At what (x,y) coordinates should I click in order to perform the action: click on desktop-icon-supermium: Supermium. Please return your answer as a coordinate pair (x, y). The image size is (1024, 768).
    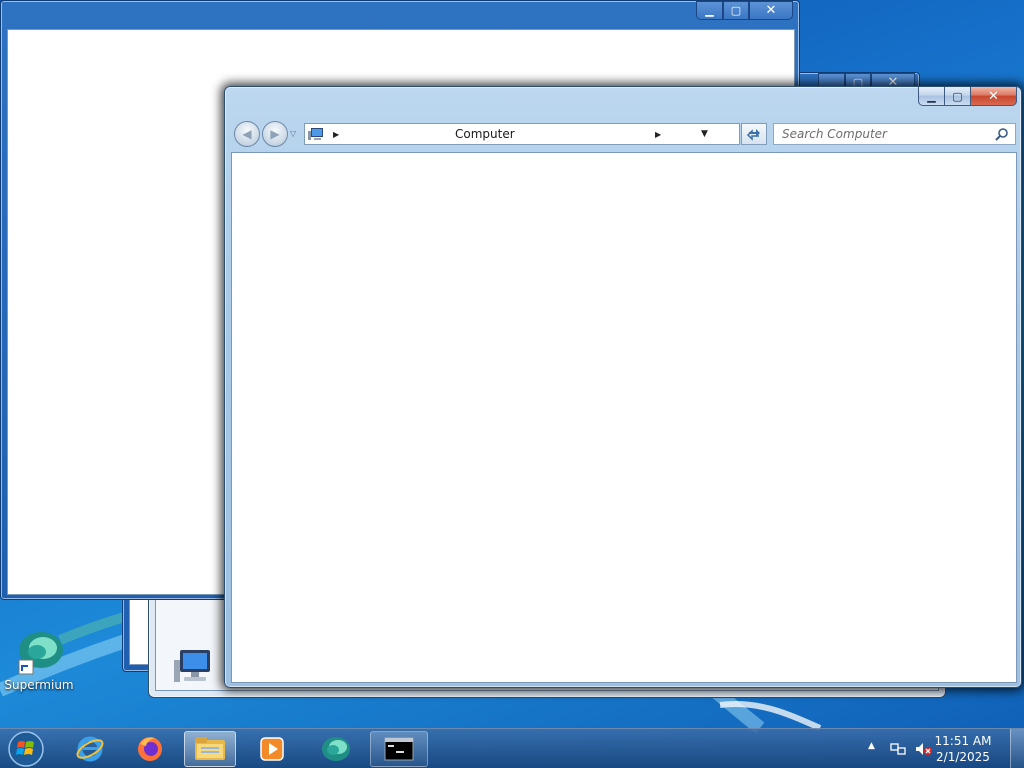
    Looking at the image, I should click on (39, 663).